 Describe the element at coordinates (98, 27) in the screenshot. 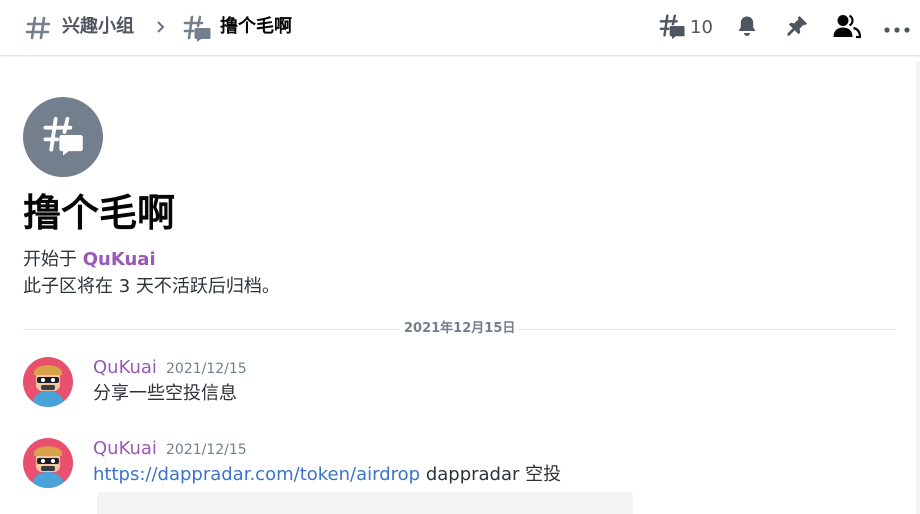

I see `breadcrumb-parent-channel: 兴趣小组` at that location.